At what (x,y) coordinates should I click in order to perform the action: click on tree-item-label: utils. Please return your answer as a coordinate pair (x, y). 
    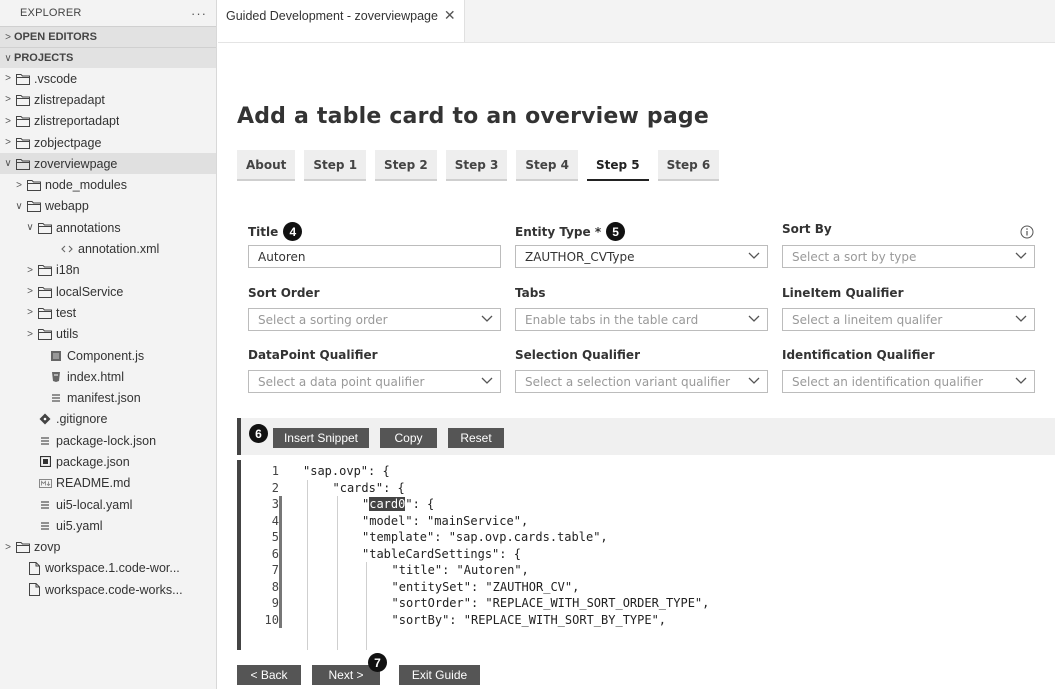
    Looking at the image, I should click on (67, 334).